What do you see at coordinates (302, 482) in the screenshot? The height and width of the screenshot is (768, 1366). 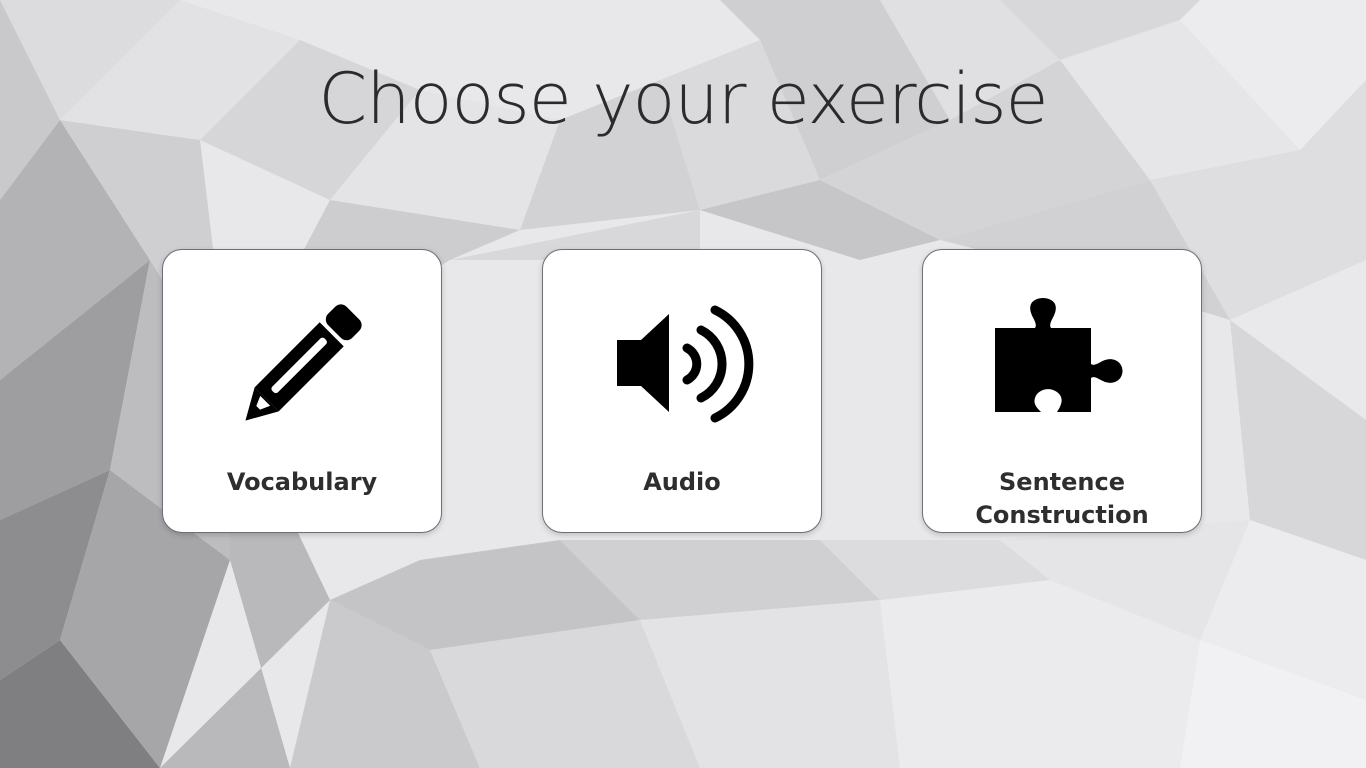 I see `vocabulary-label: Vocabulary` at bounding box center [302, 482].